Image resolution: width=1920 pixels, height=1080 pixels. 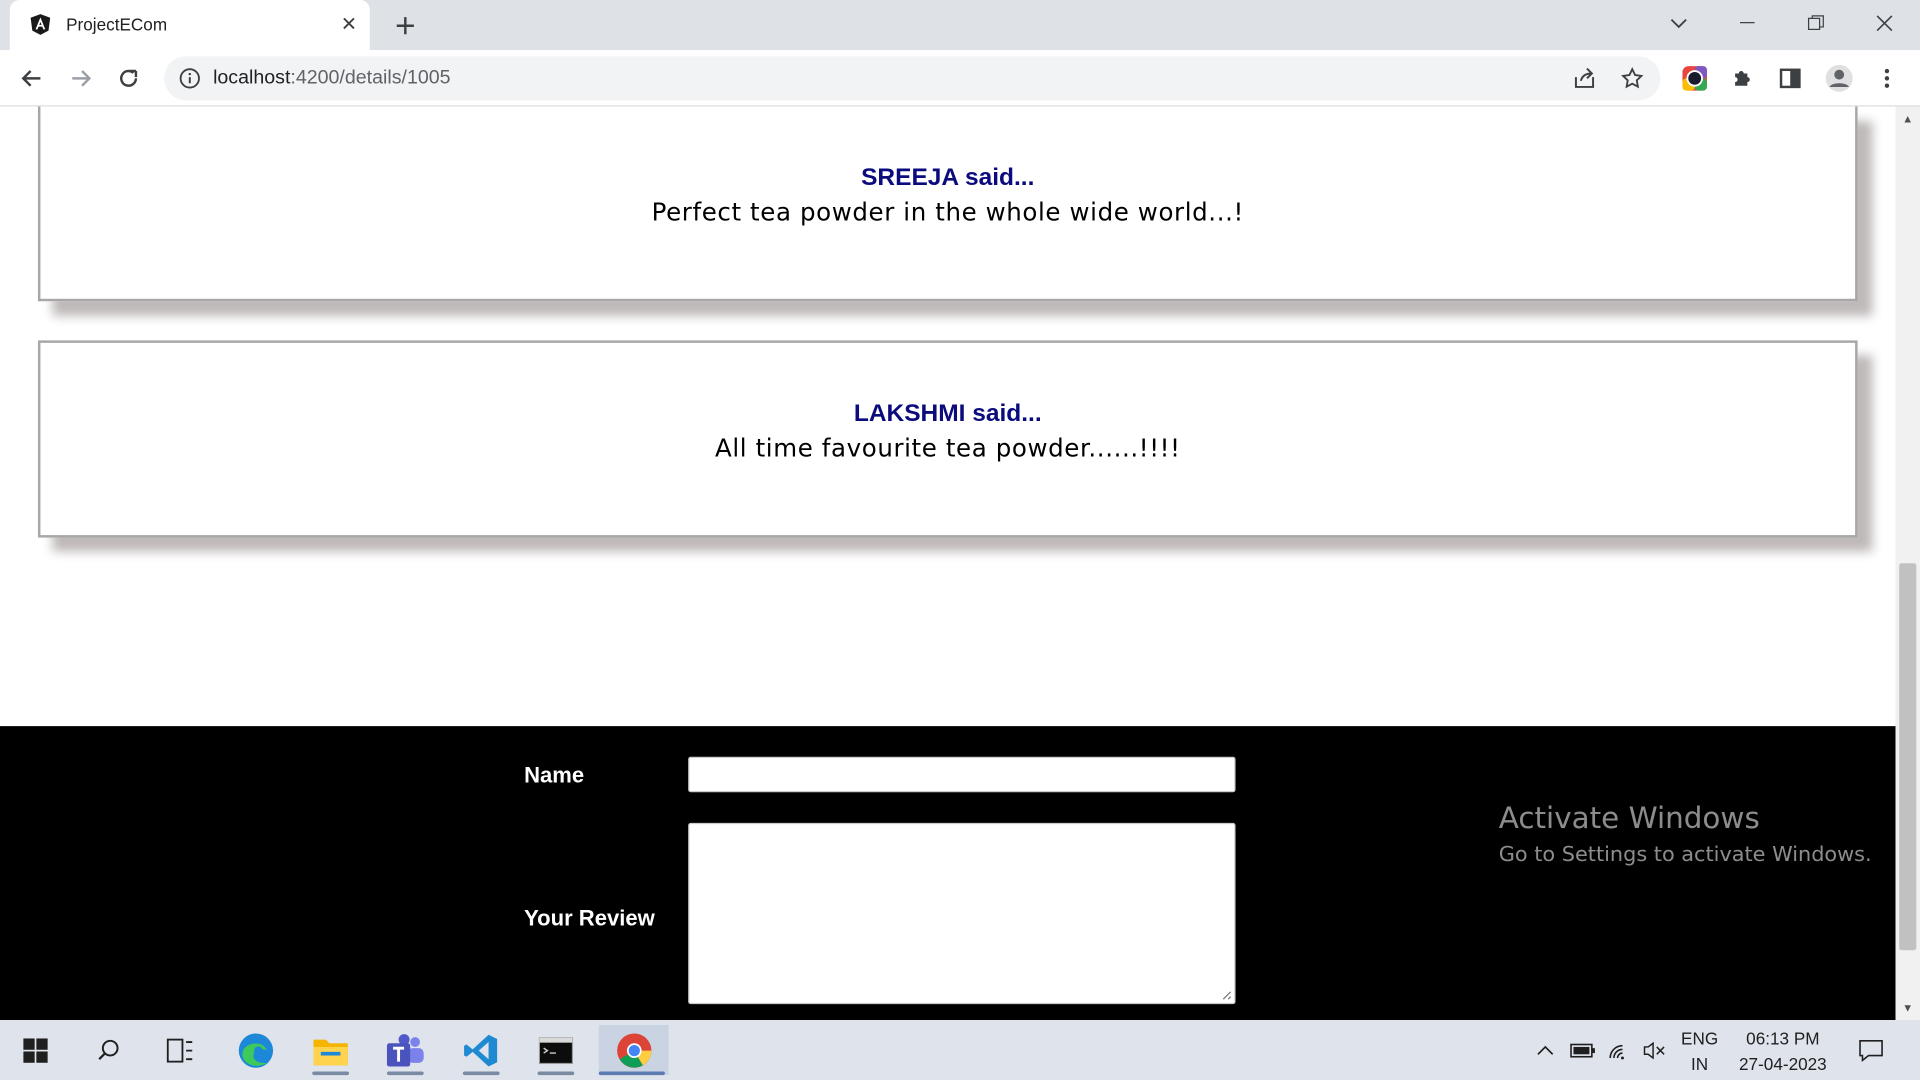 I want to click on name-input, so click(x=962, y=774).